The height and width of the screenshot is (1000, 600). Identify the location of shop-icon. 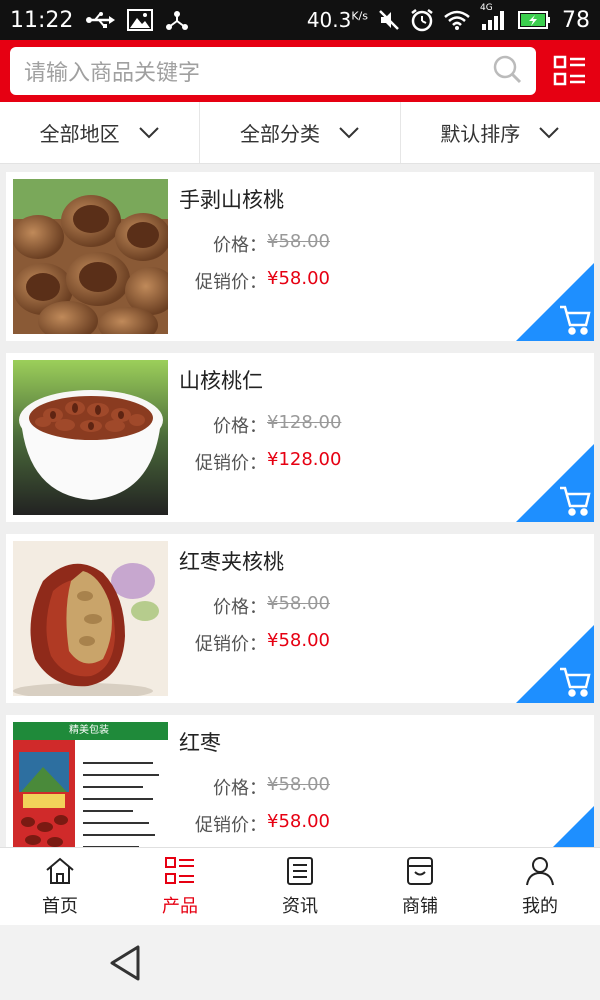
(420, 870).